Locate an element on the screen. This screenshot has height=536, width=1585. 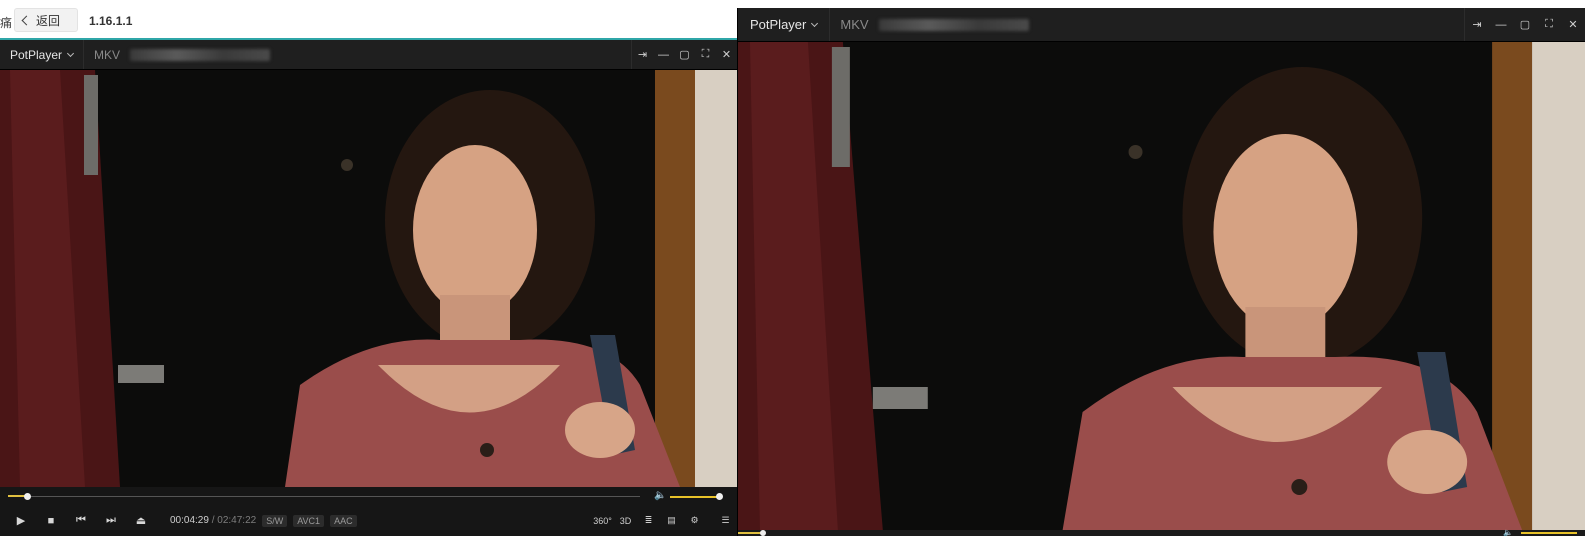
back-label: 返回 is located at coordinates (48, 20).